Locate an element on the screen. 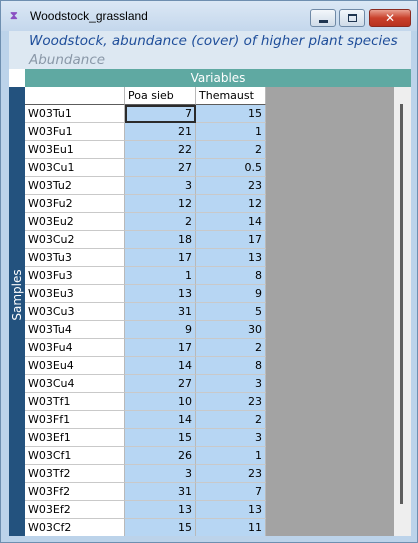 Image resolution: width=418 pixels, height=543 pixels. table-row: W03Tu3 17 13 is located at coordinates (145, 258).